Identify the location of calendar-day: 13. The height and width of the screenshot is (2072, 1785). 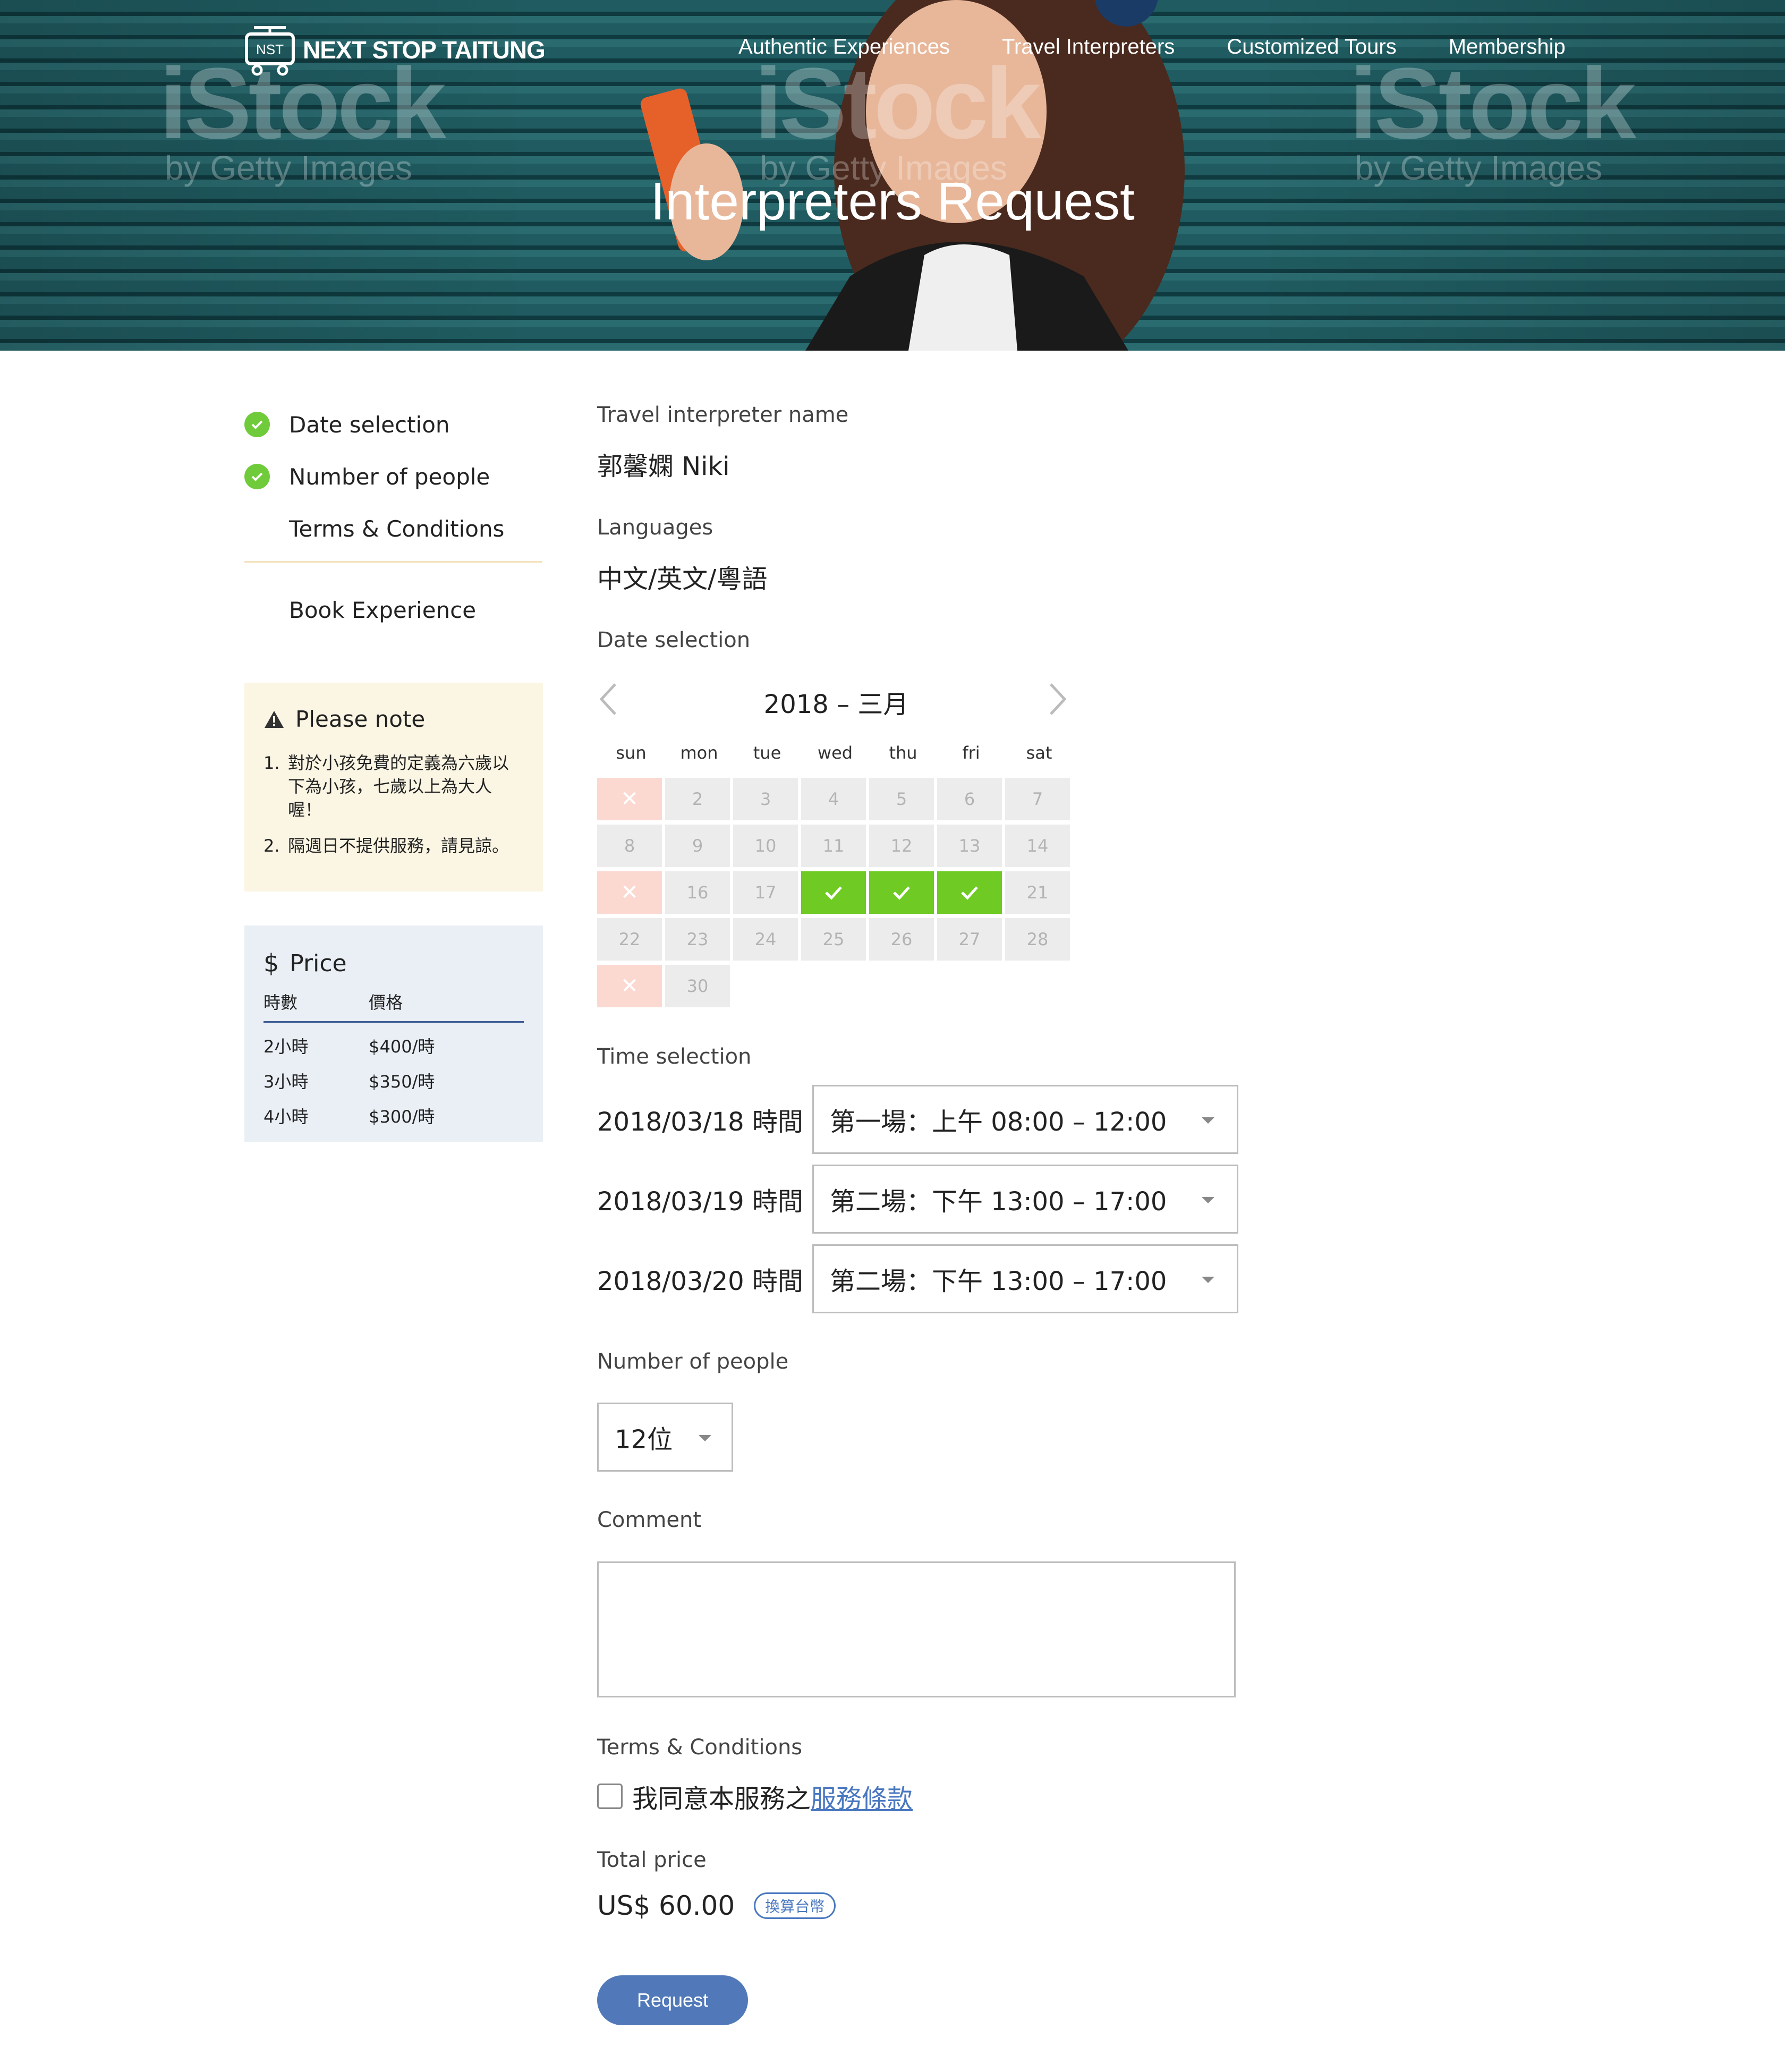
(969, 846).